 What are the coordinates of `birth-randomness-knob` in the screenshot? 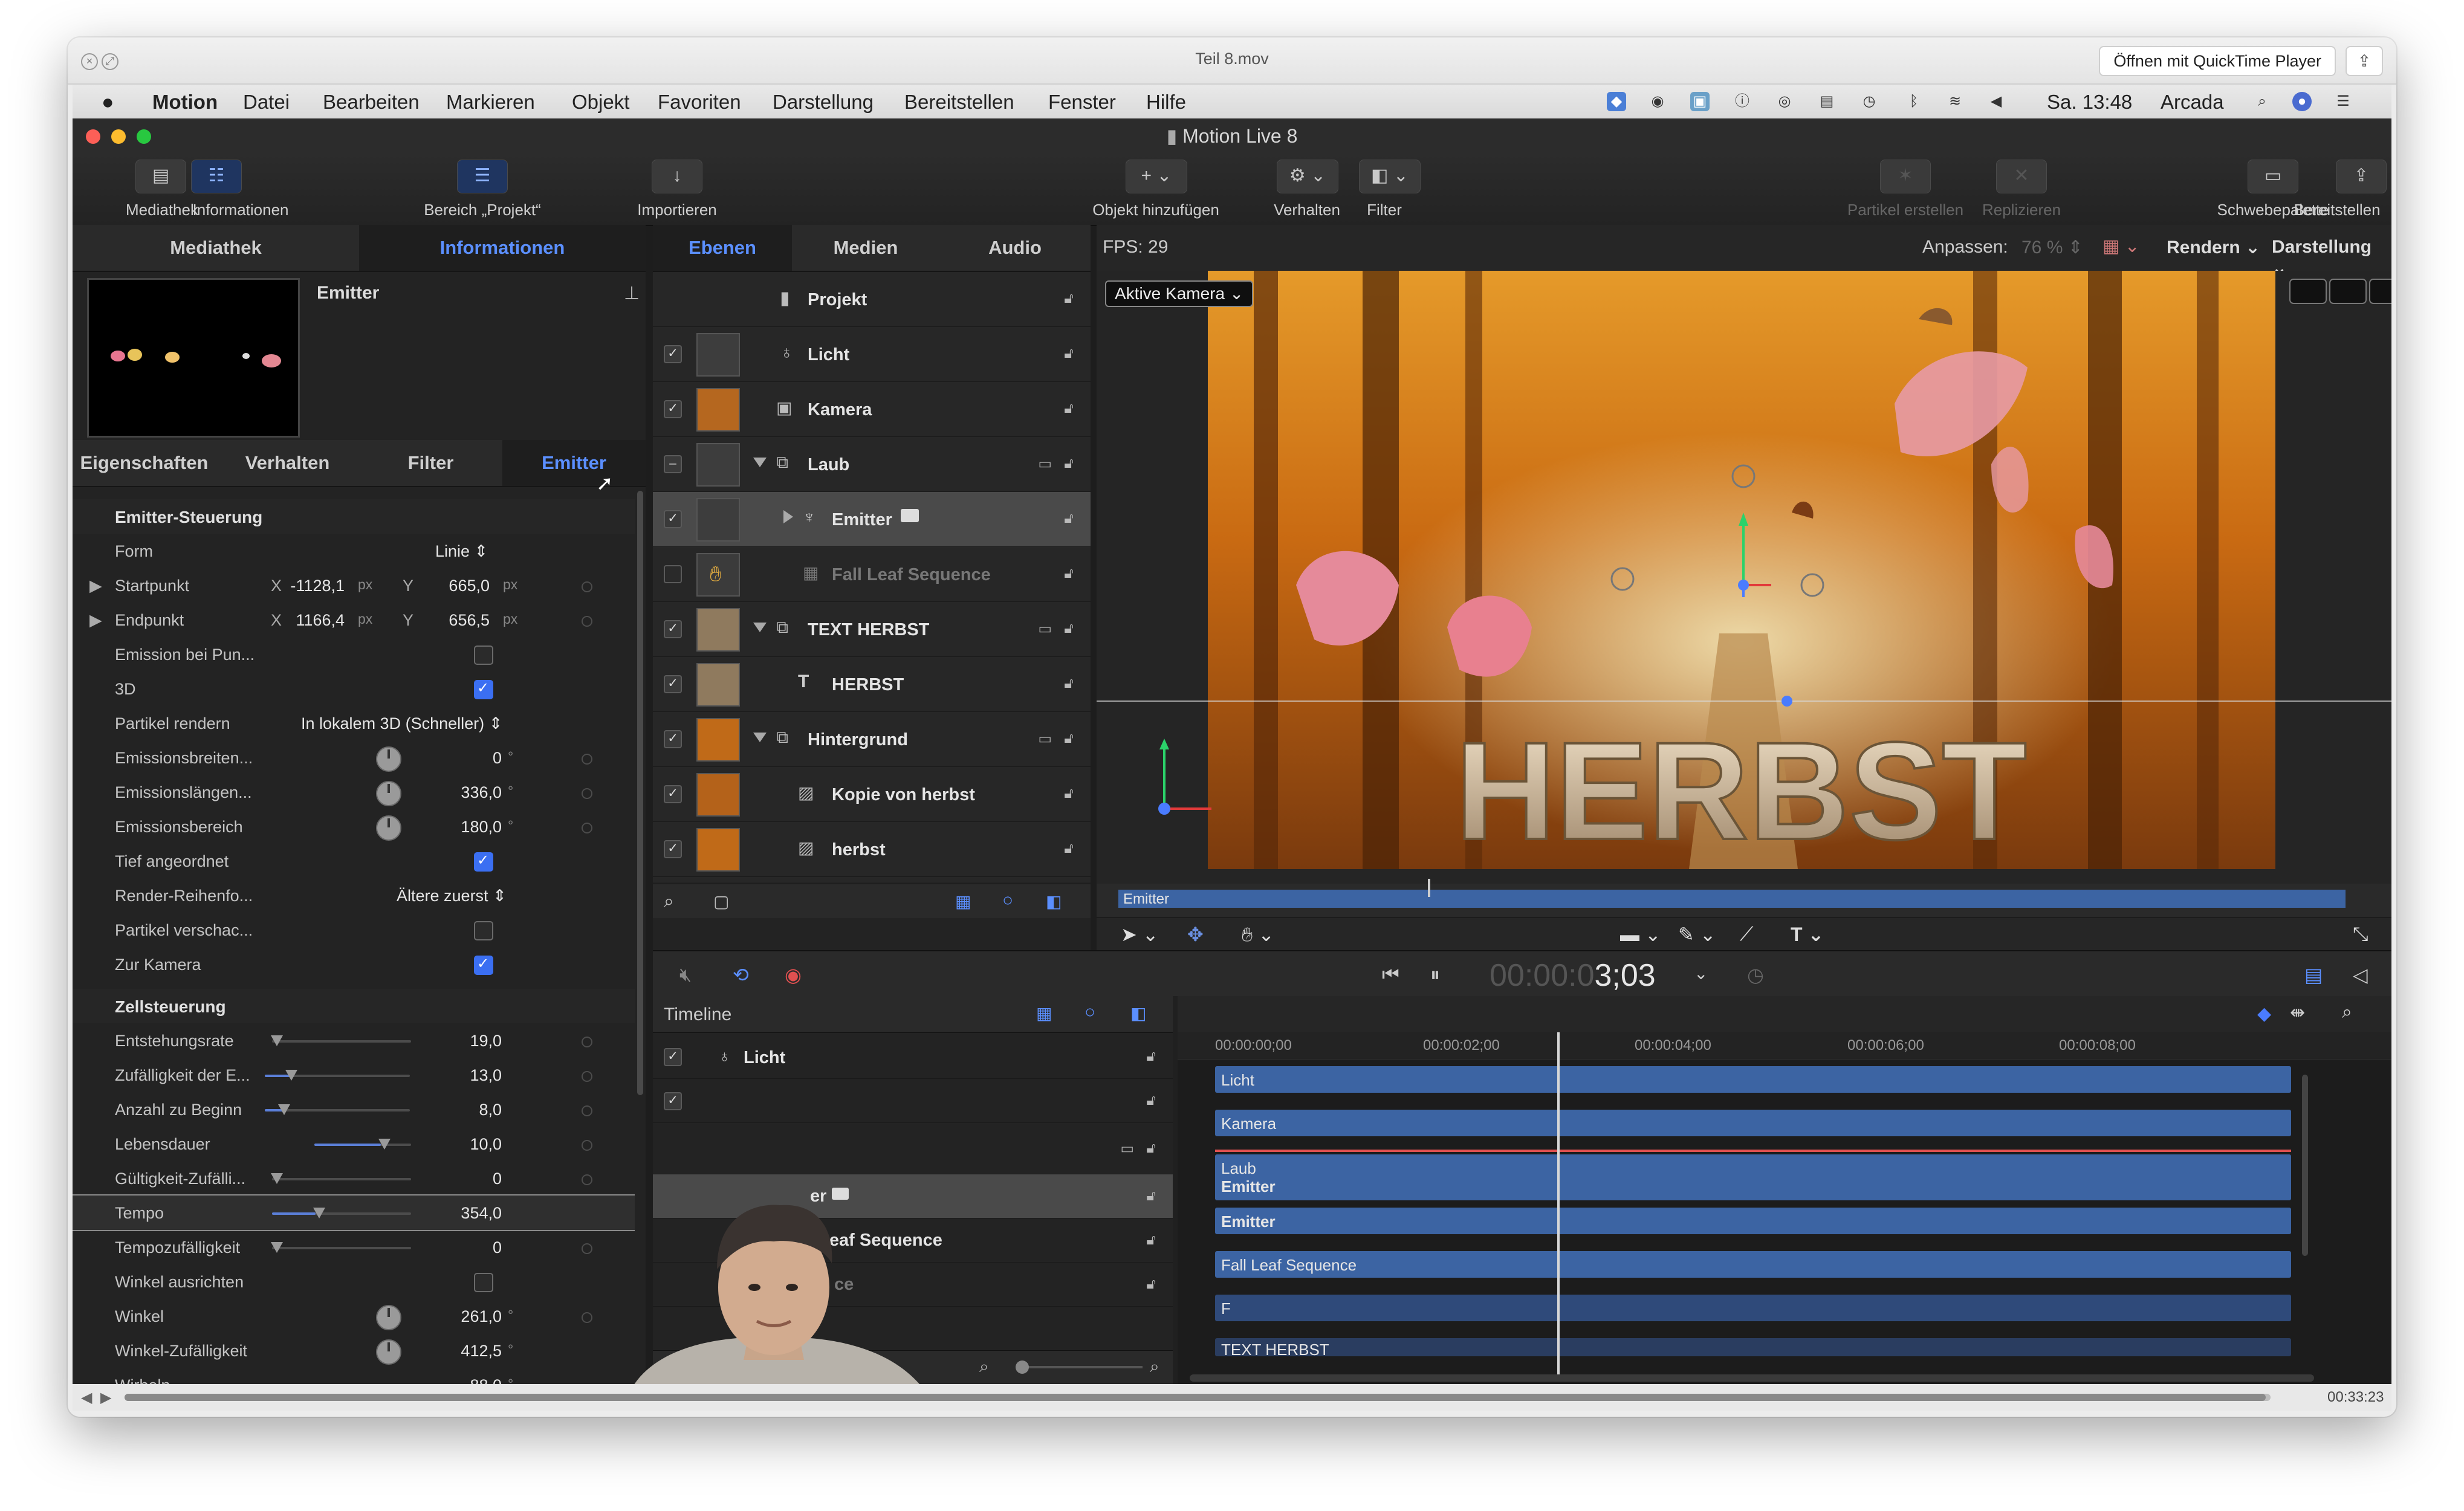 It's located at (291, 1075).